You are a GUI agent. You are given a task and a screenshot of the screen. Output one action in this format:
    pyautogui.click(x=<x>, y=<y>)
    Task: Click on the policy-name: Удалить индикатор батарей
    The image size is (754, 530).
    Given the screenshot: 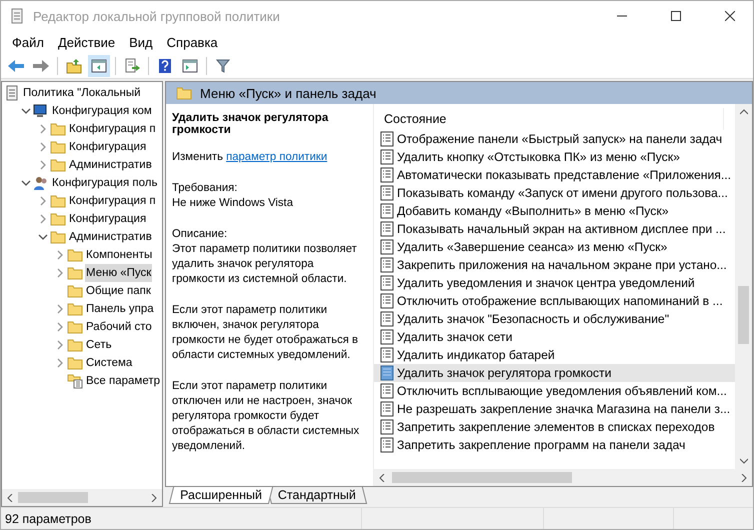 What is the action you would take?
    pyautogui.click(x=476, y=355)
    